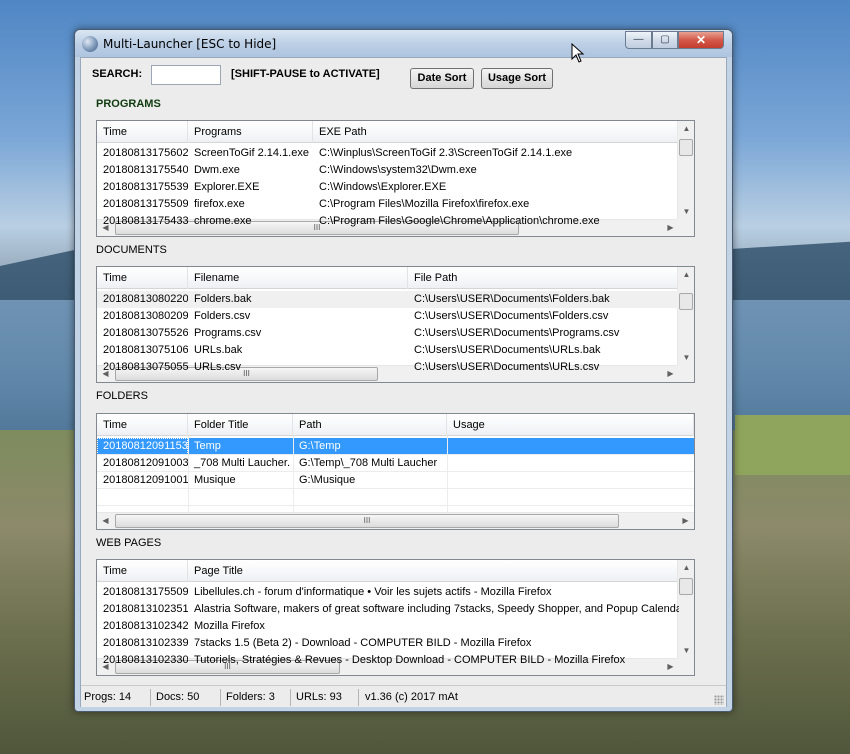 The height and width of the screenshot is (754, 850). I want to click on folders-cell: Musique, so click(215, 480).